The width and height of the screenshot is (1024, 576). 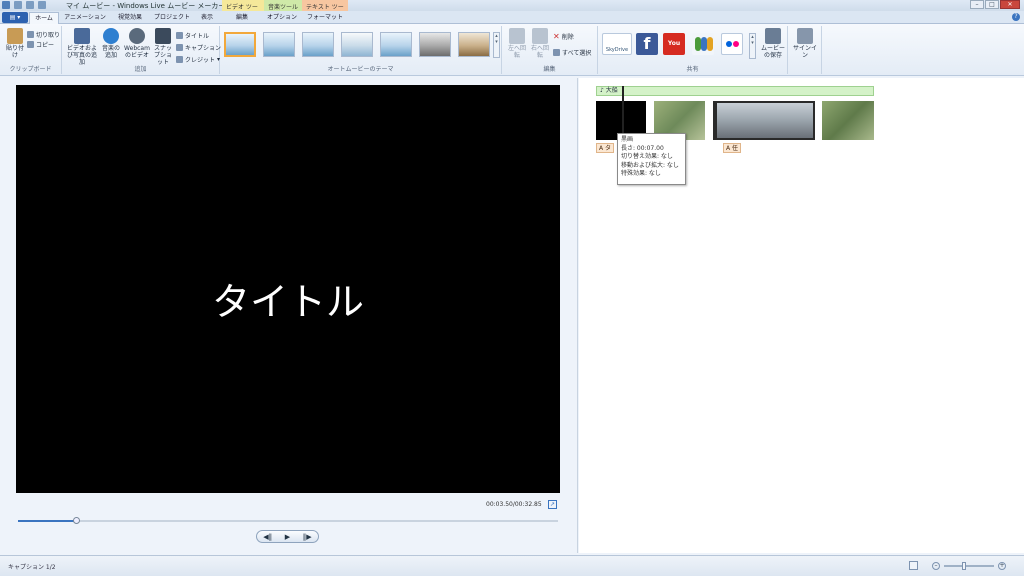 What do you see at coordinates (1016, 17) in the screenshot?
I see `help-icon: ?` at bounding box center [1016, 17].